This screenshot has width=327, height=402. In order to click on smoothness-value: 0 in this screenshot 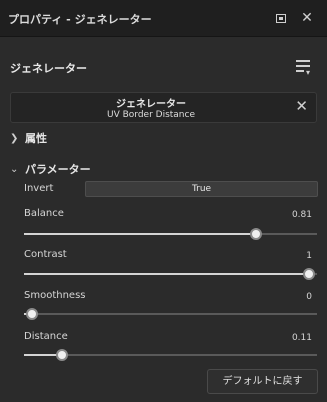, I will do `click(309, 297)`.